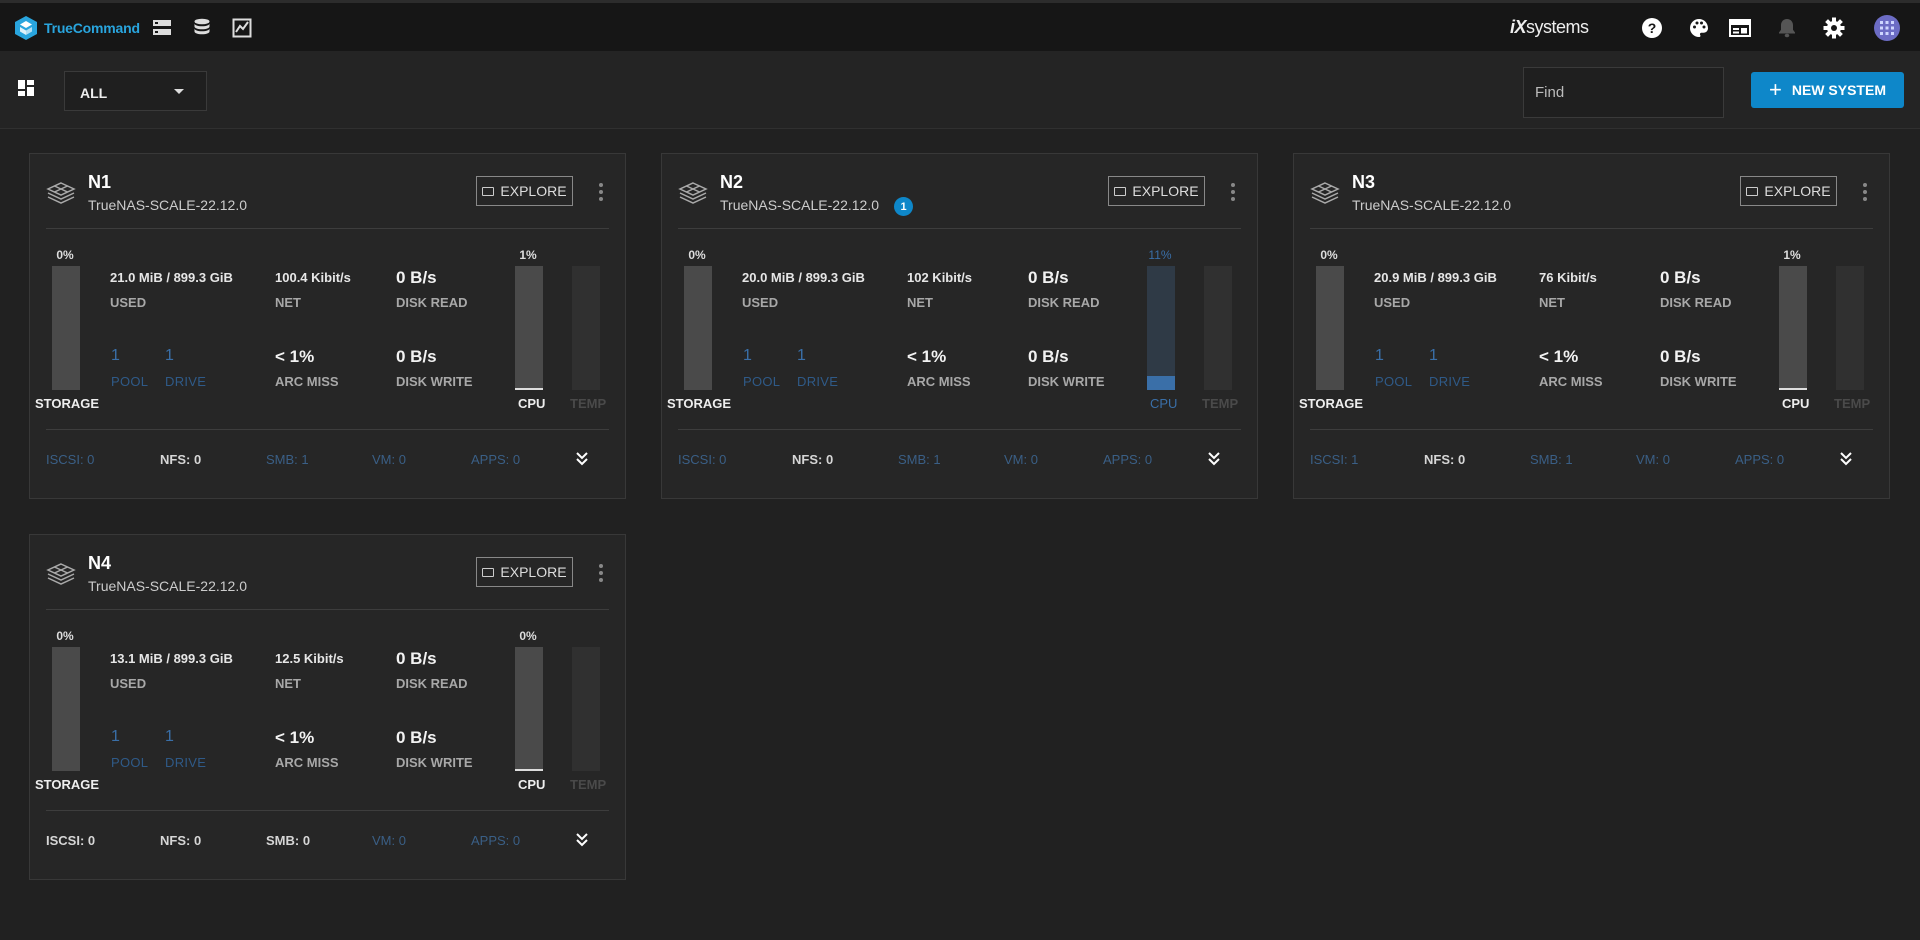  What do you see at coordinates (940, 277) in the screenshot?
I see `net-value: 102 Kibit/s` at bounding box center [940, 277].